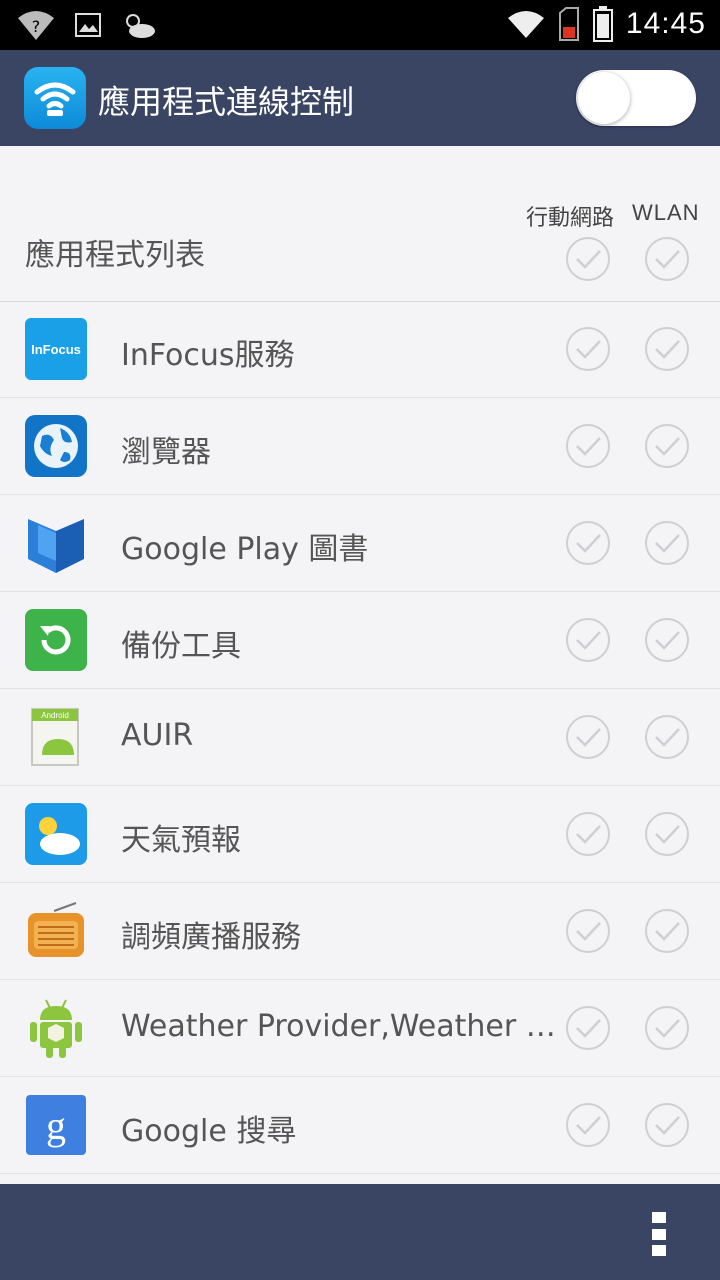 This screenshot has height=1280, width=720. I want to click on image-icon, so click(88, 25).